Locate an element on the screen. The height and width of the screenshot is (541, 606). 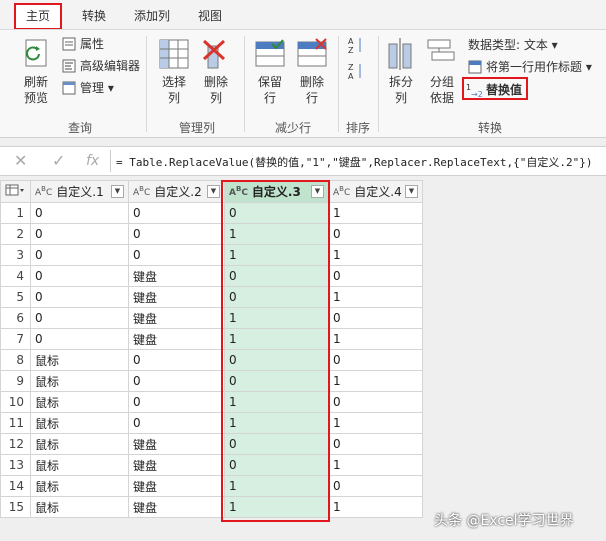
table-row: 6 0 键盘 1 0 is located at coordinates (211, 318).